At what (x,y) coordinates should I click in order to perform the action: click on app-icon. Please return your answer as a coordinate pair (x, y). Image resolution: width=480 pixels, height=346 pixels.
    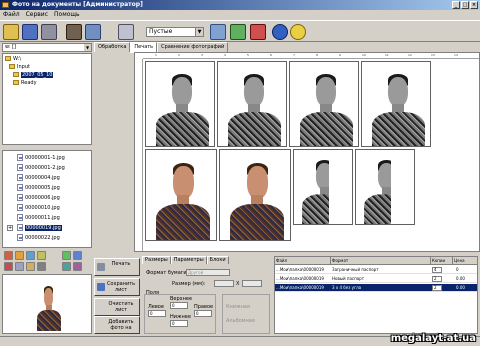
    Looking at the image, I should click on (5, 5).